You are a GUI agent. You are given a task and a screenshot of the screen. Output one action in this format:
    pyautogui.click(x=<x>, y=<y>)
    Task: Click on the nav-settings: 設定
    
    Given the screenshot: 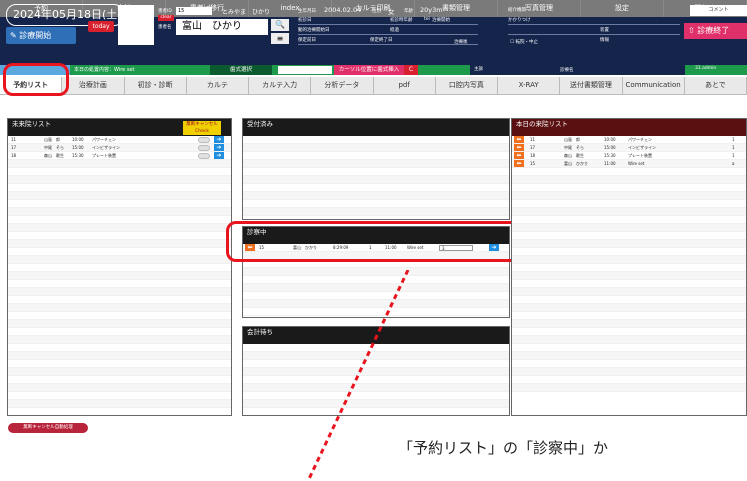 What is the action you would take?
    pyautogui.click(x=622, y=8)
    